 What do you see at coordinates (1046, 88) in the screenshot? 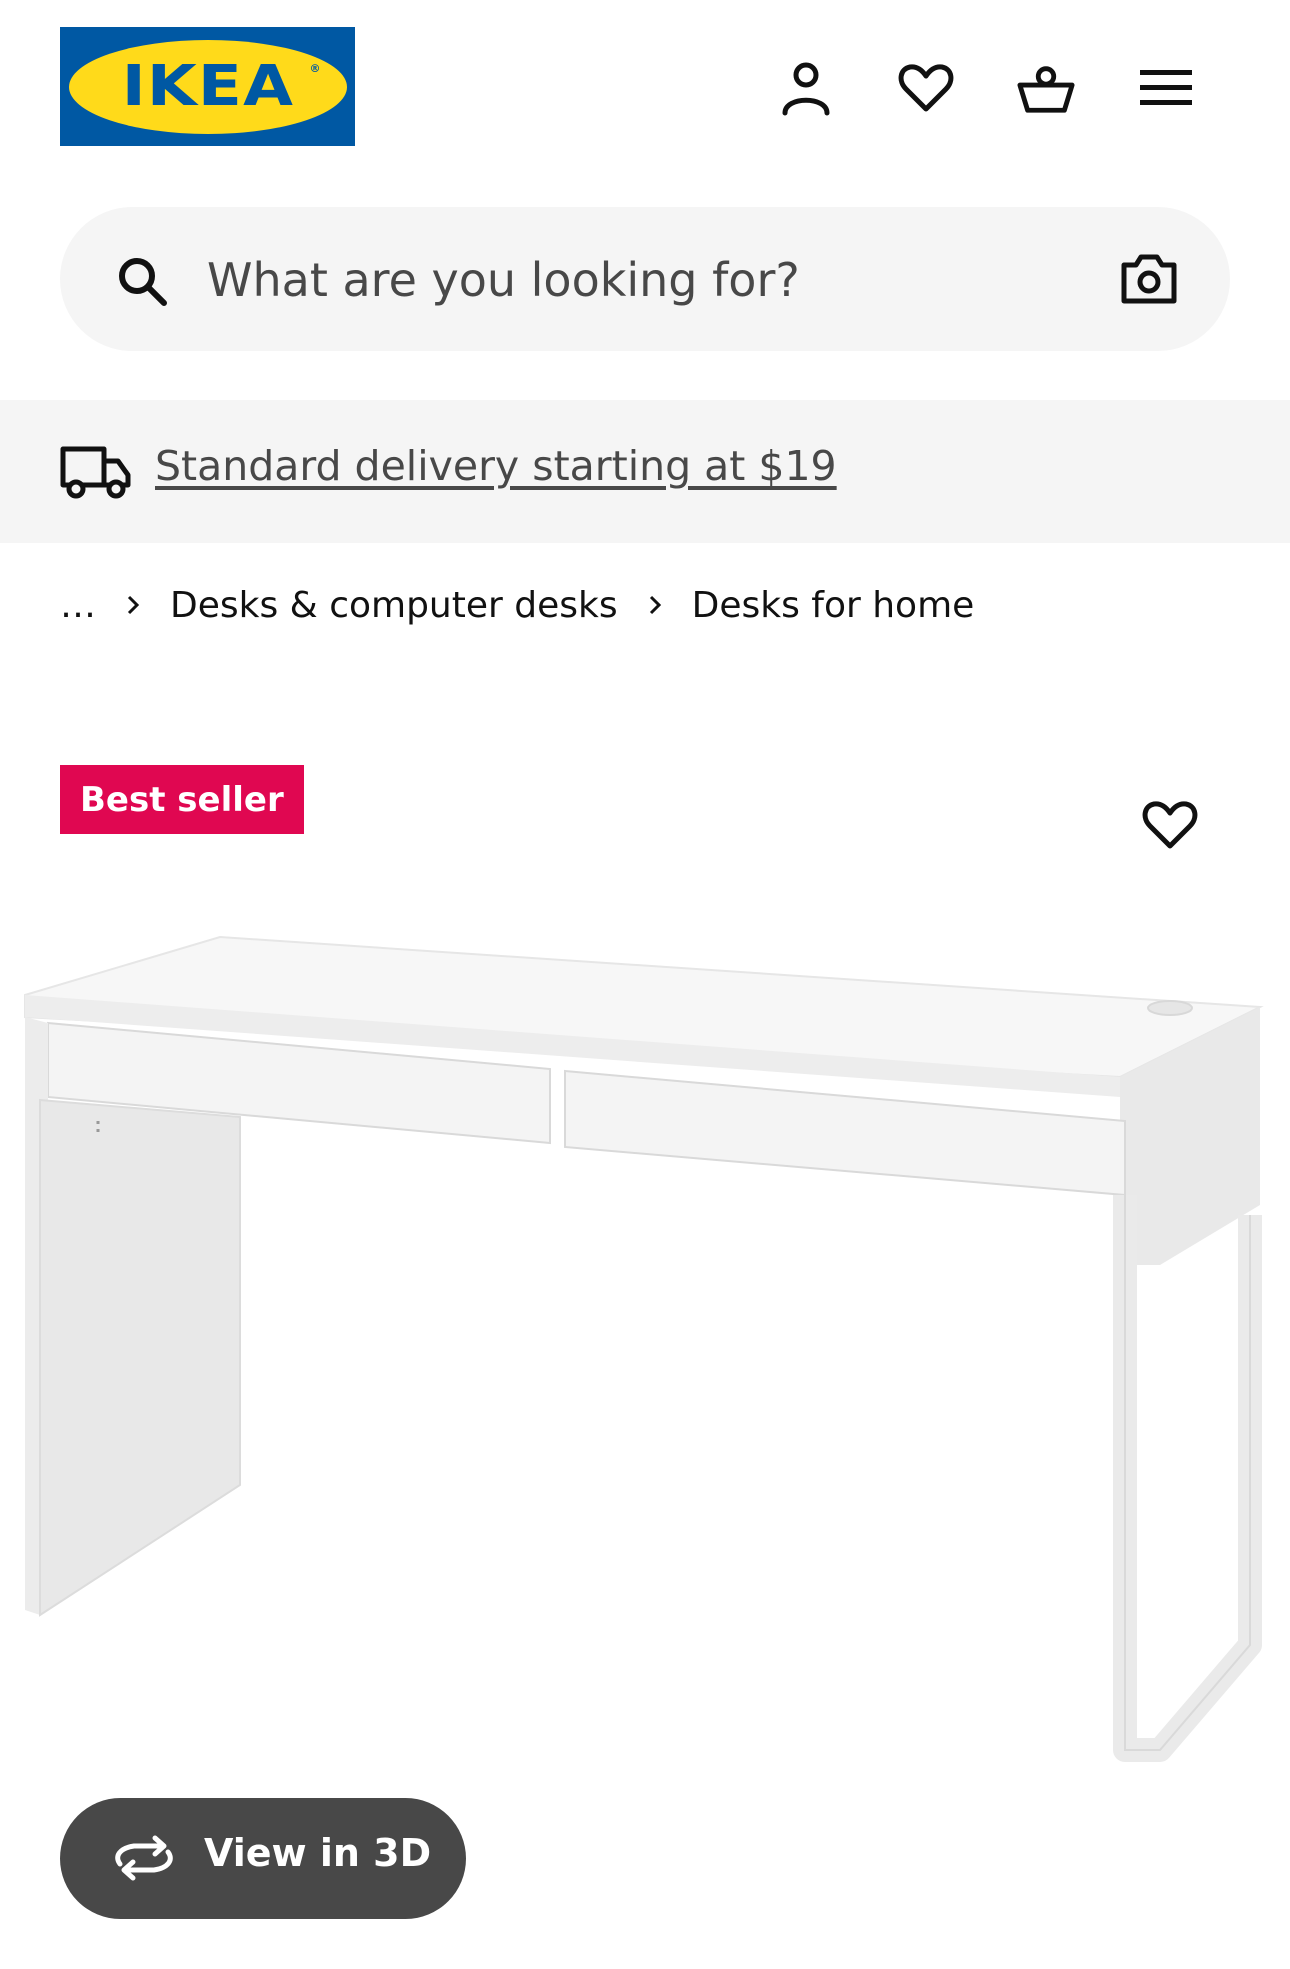
I see `basket-icon` at bounding box center [1046, 88].